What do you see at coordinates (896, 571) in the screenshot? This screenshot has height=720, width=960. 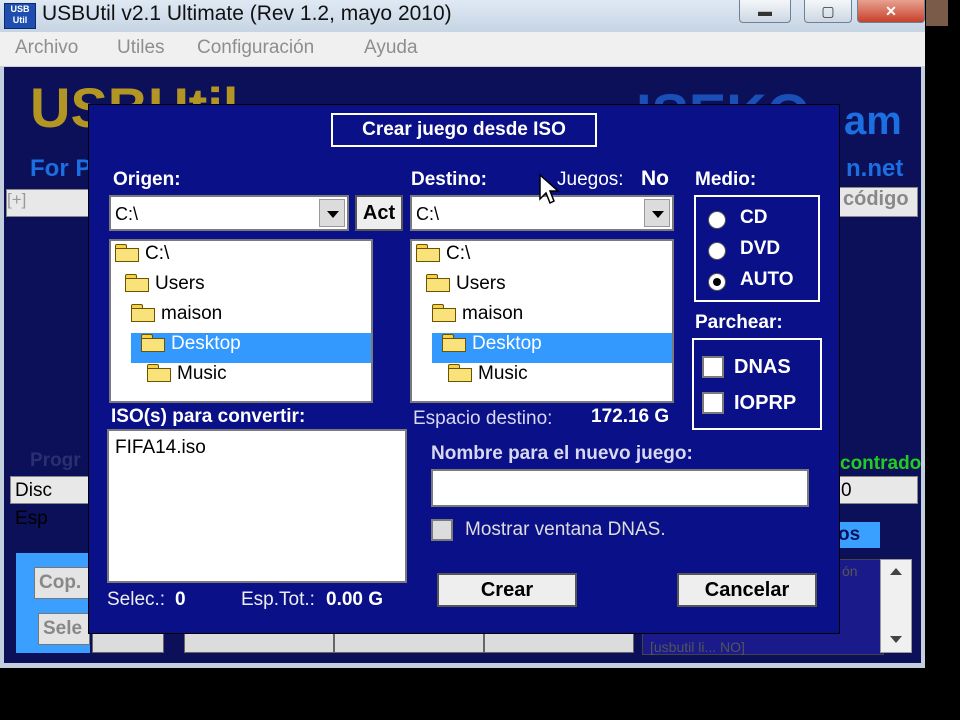 I see `scroll-up-icon` at bounding box center [896, 571].